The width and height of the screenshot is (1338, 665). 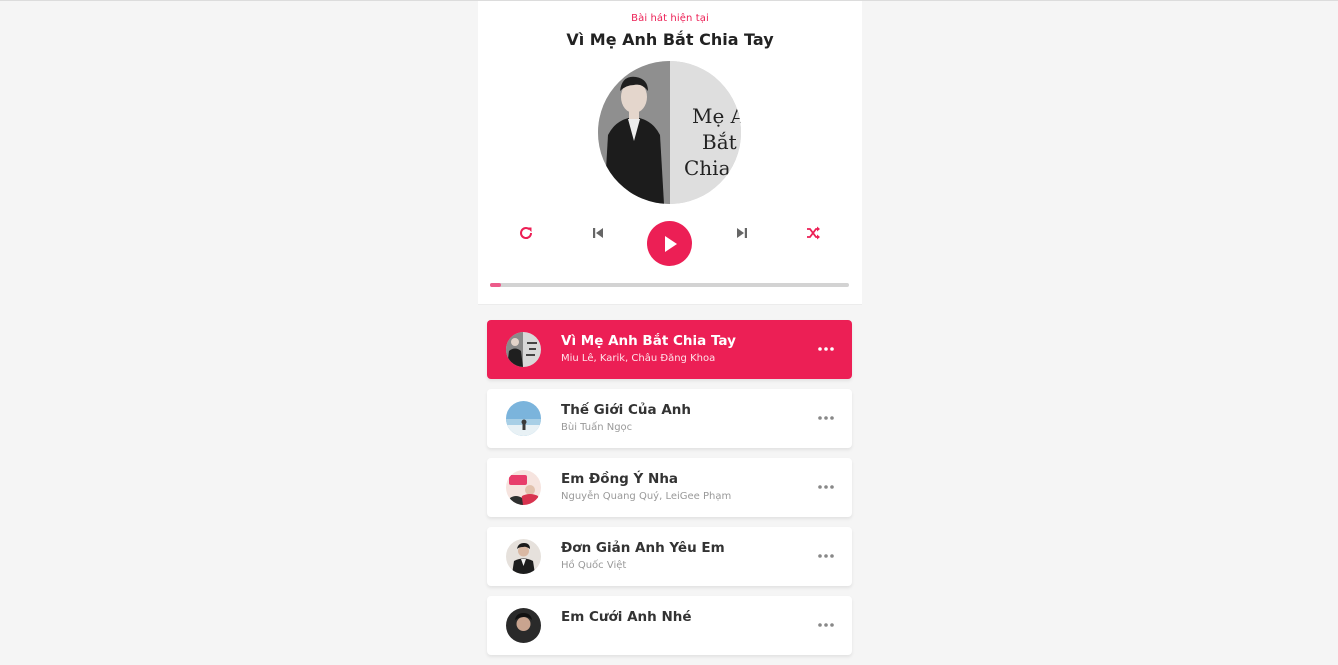 I want to click on progress-bar, so click(x=669, y=285).